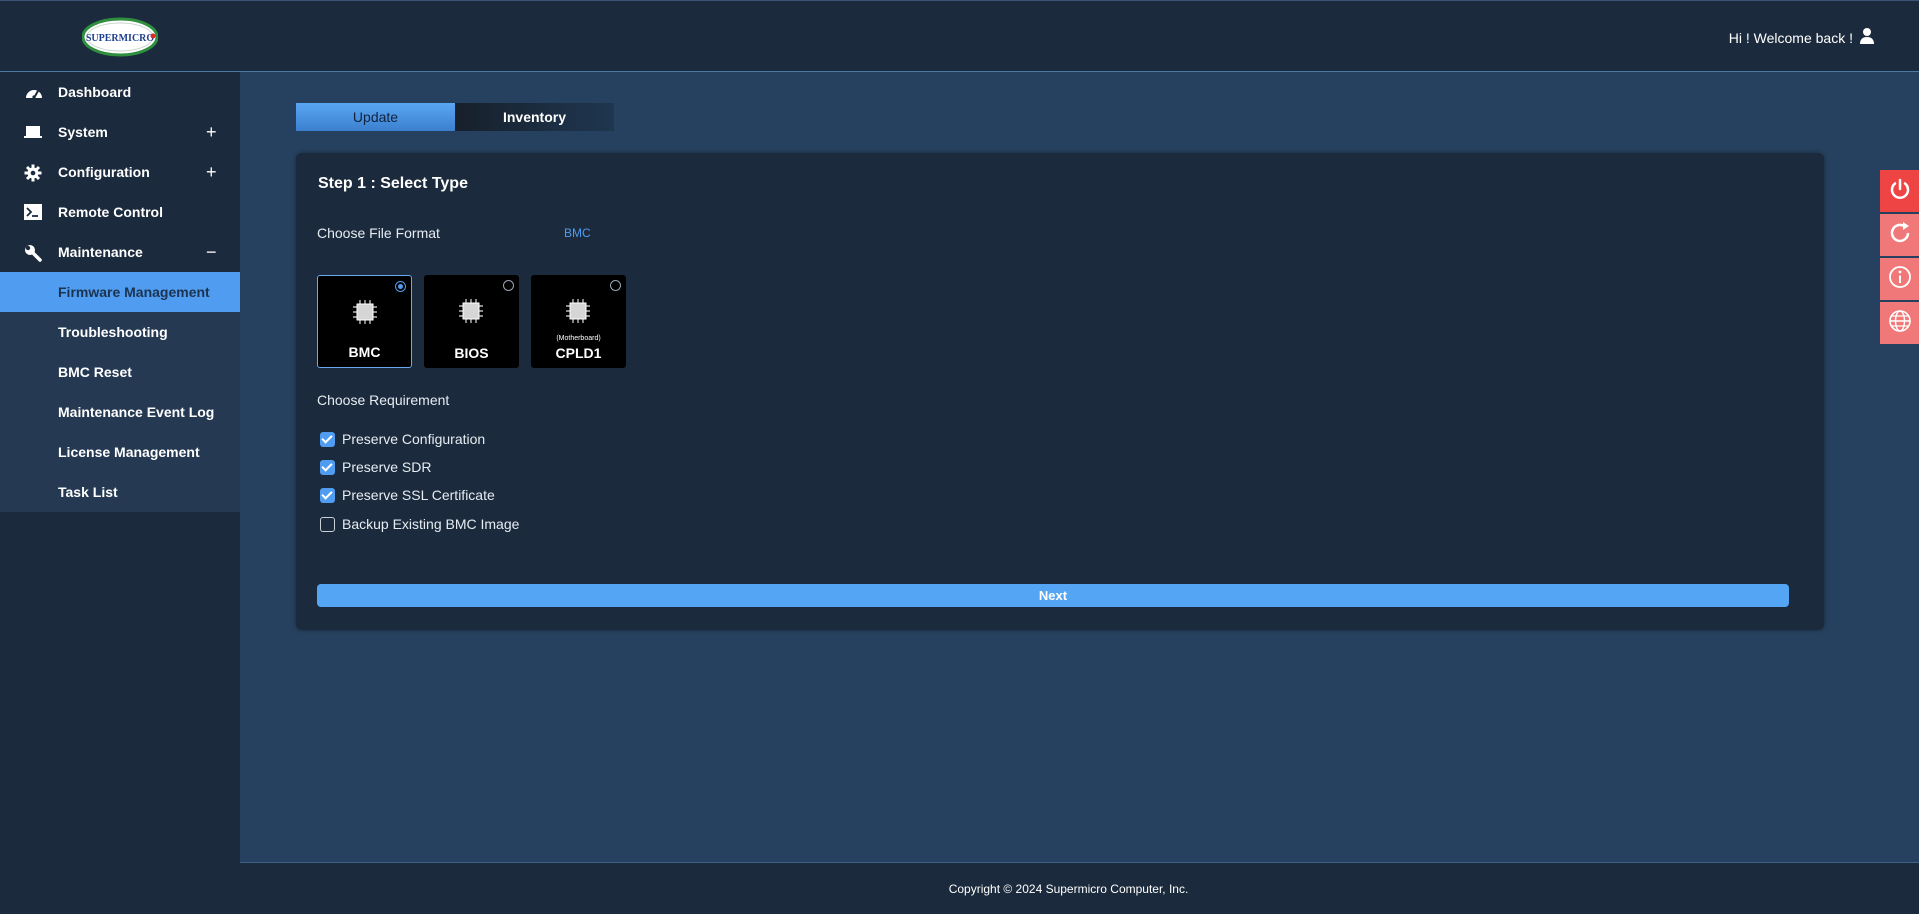 This screenshot has width=1919, height=914. I want to click on sidebar-item-dashboard: Dashboard, so click(120, 92).